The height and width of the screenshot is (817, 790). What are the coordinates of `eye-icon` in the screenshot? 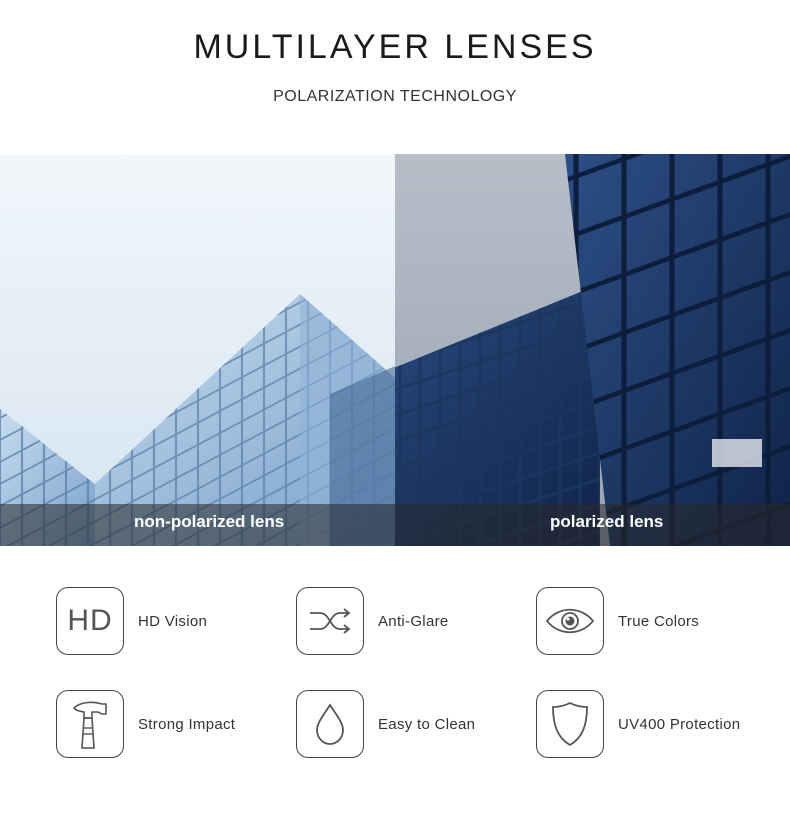 It's located at (570, 621).